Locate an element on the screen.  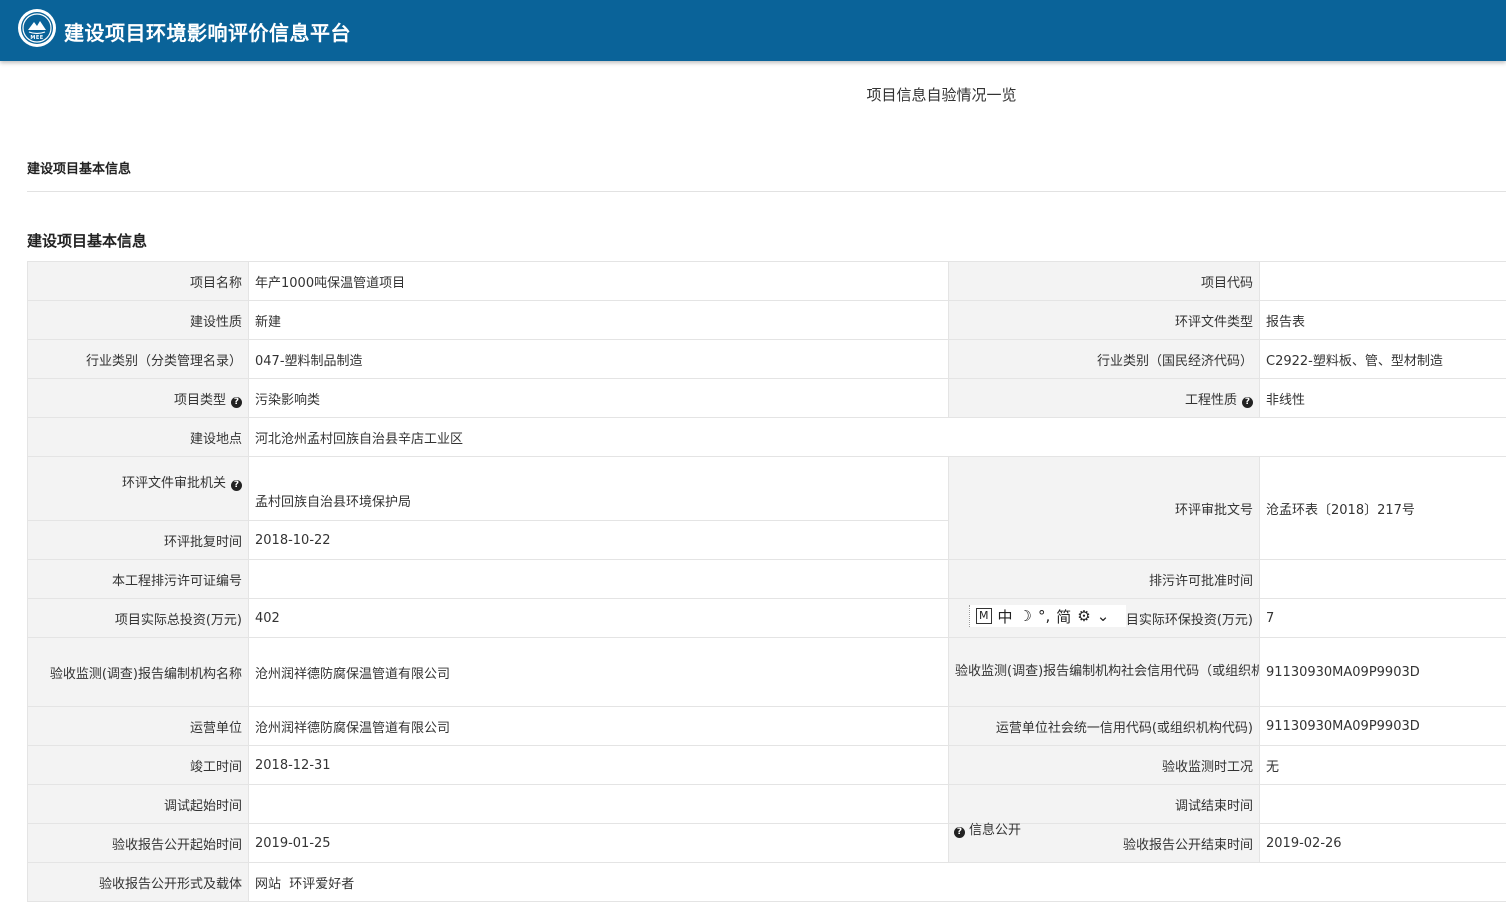
value-env-investment: 7 is located at coordinates (1383, 618).